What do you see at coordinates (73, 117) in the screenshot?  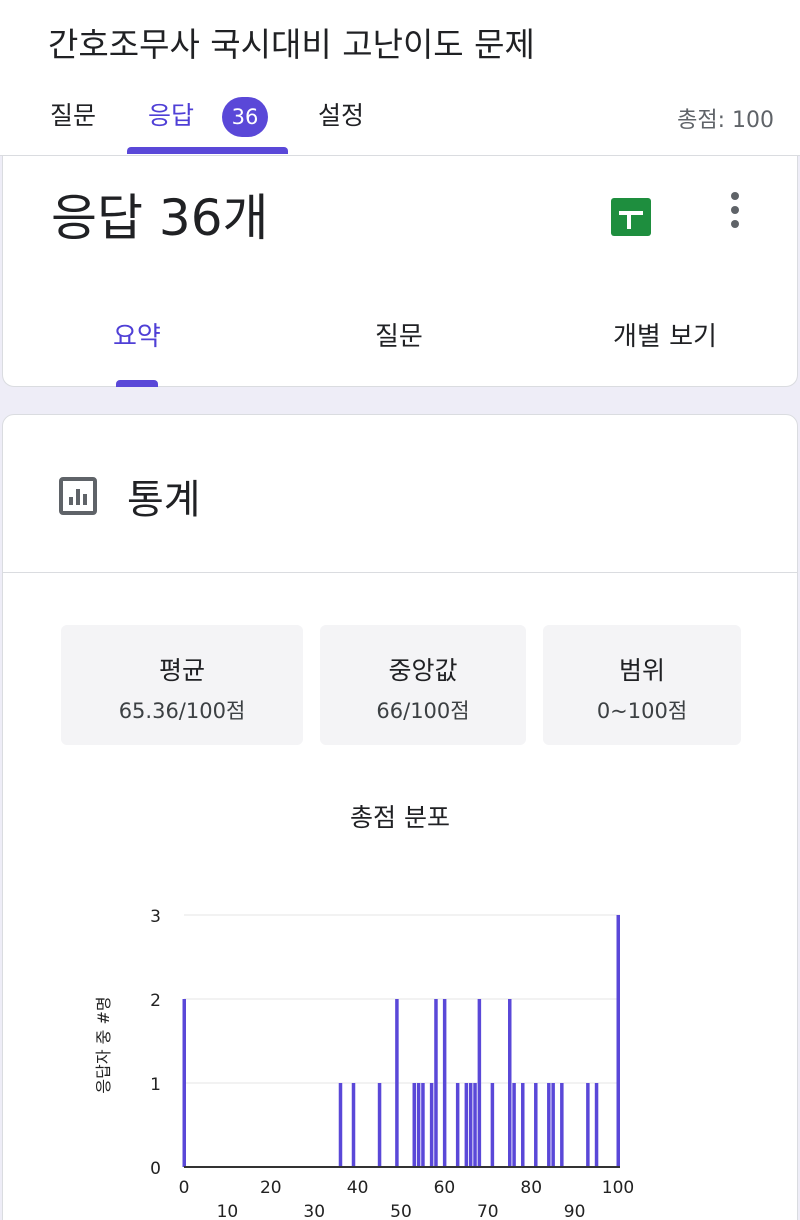 I see `tab-questions: 질문` at bounding box center [73, 117].